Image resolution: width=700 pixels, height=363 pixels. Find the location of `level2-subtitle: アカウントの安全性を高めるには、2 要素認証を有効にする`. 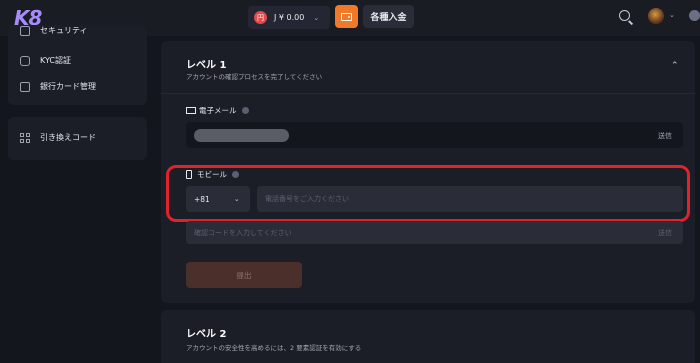

level2-subtitle: アカウントの安全性を高めるには、2 要素認証を有効にする is located at coordinates (274, 348).